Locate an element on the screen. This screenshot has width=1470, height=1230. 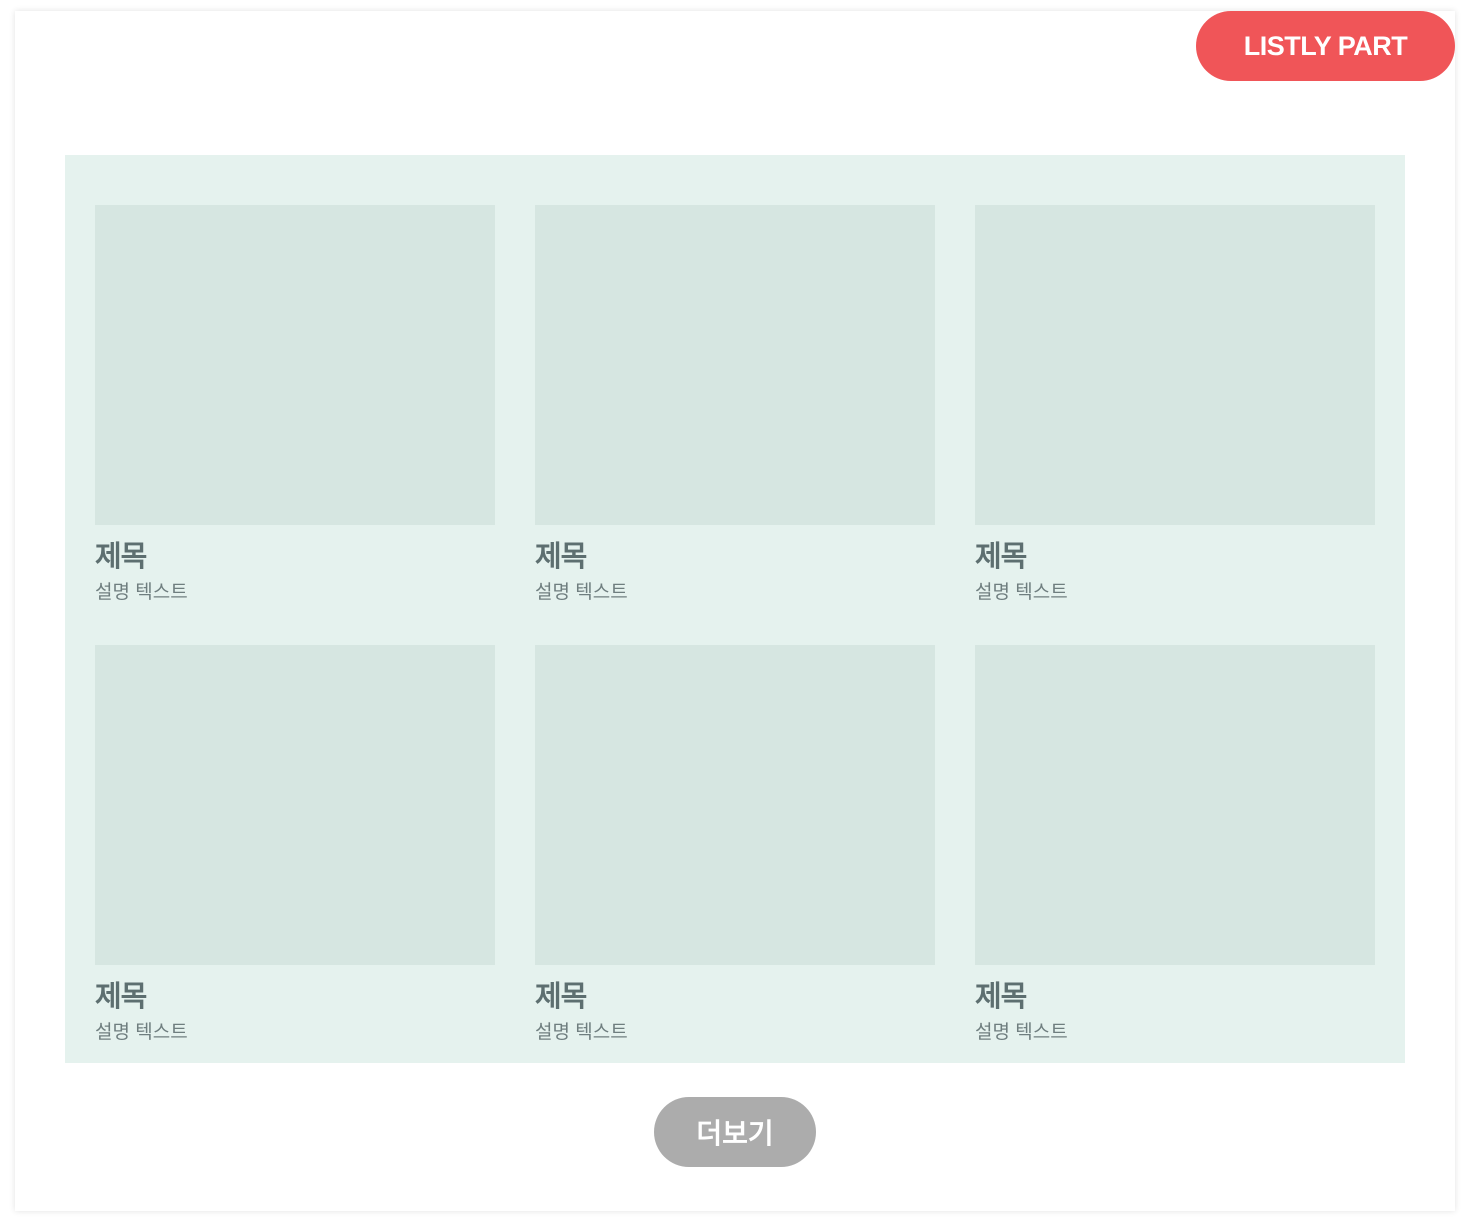
listly-part-badge: LISTLY PART is located at coordinates (1325, 46).